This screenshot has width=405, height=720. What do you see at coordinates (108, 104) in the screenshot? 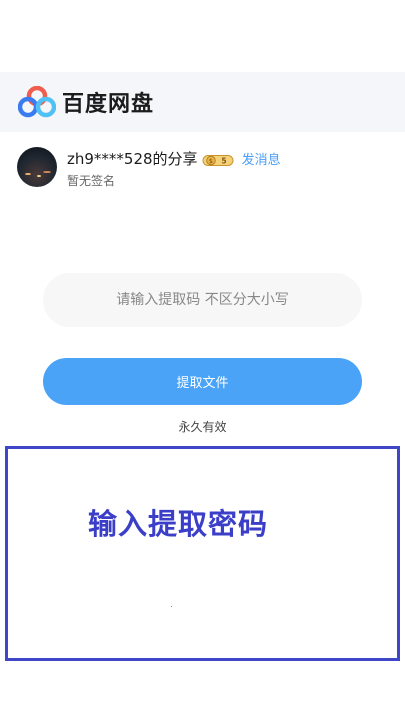
I see `brand-name: 百度网盘` at bounding box center [108, 104].